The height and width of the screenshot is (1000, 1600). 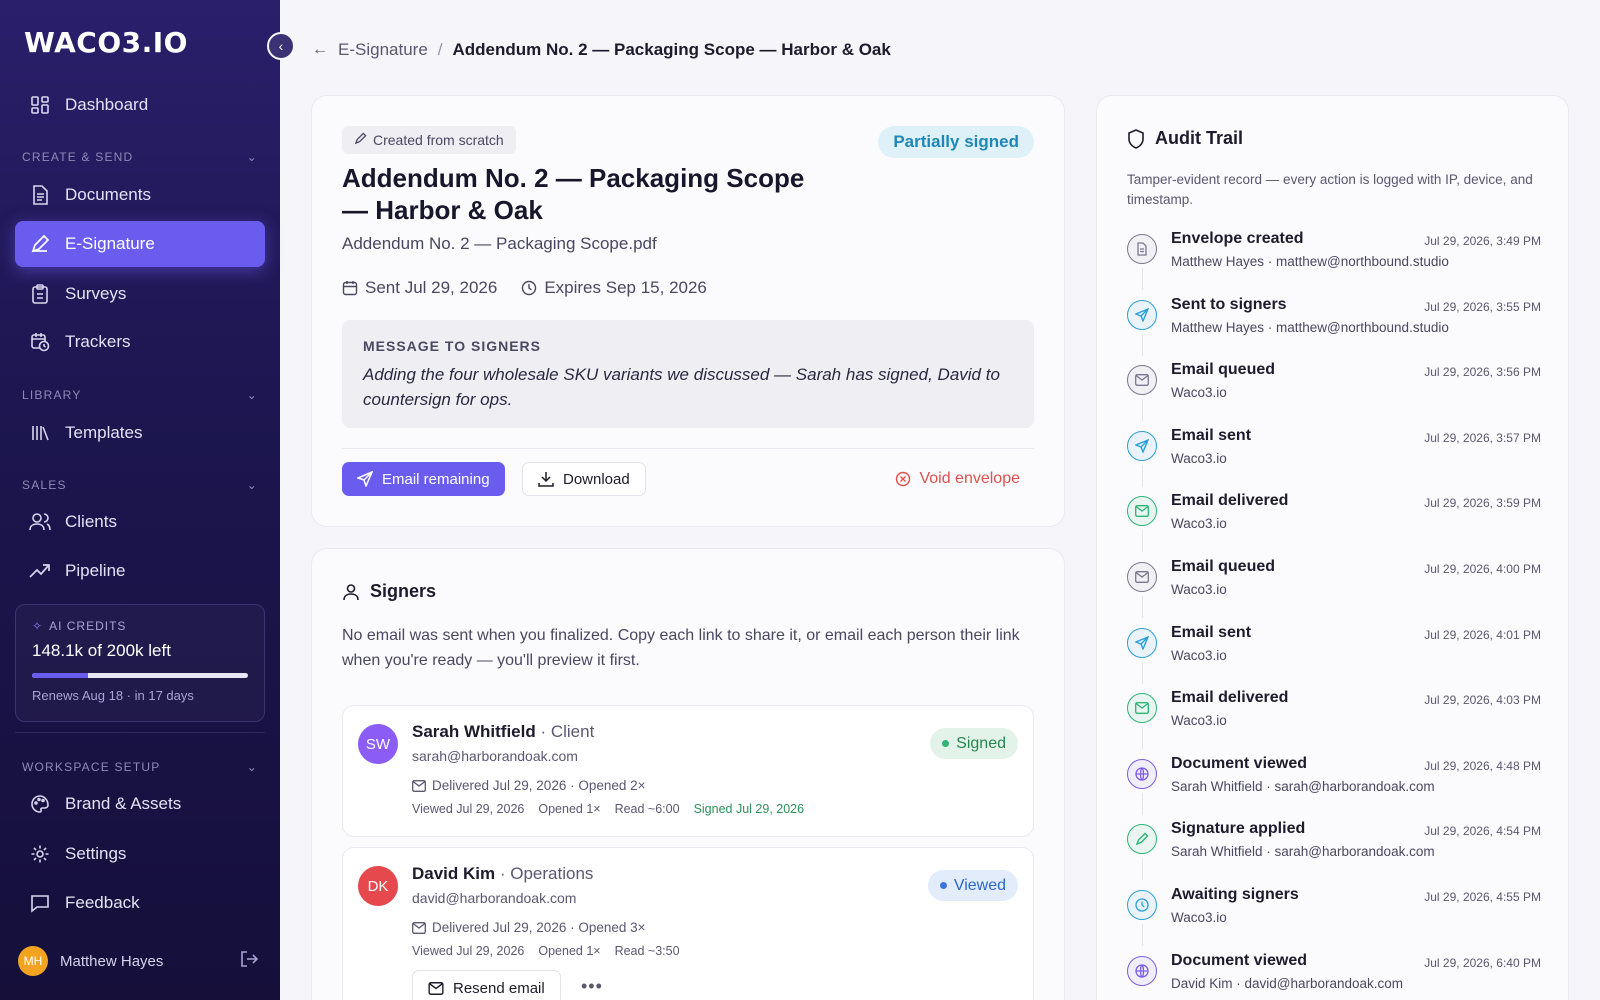 I want to click on audit-event-title: Envelope created, so click(x=1237, y=238).